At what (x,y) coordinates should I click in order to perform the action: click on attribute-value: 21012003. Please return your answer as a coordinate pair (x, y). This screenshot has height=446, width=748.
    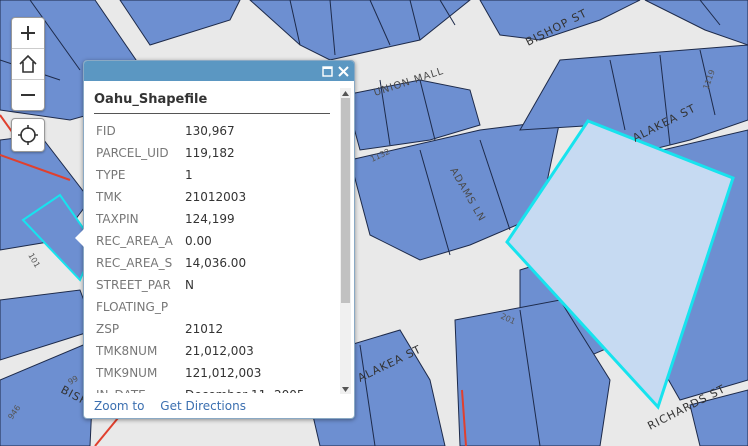
    Looking at the image, I should click on (216, 197).